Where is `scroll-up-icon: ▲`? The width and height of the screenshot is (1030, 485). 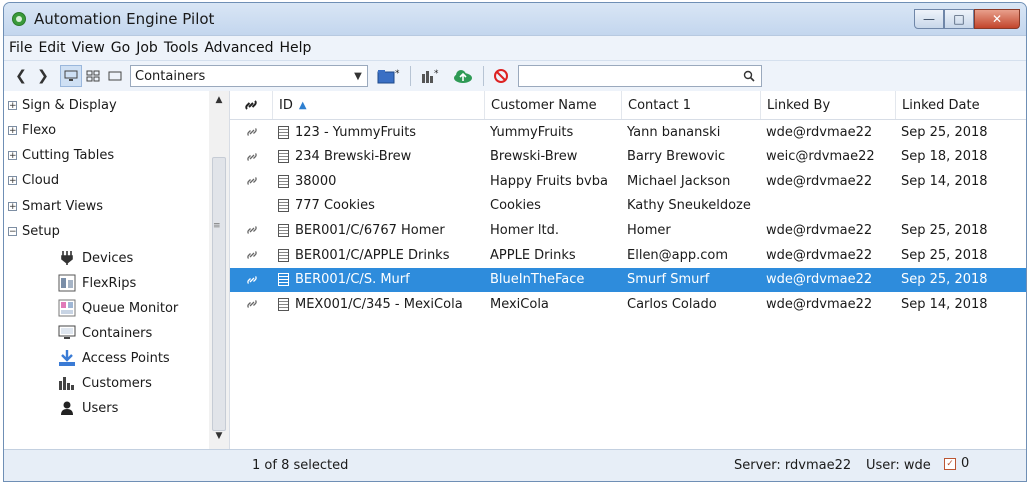 scroll-up-icon: ▲ is located at coordinates (219, 102).